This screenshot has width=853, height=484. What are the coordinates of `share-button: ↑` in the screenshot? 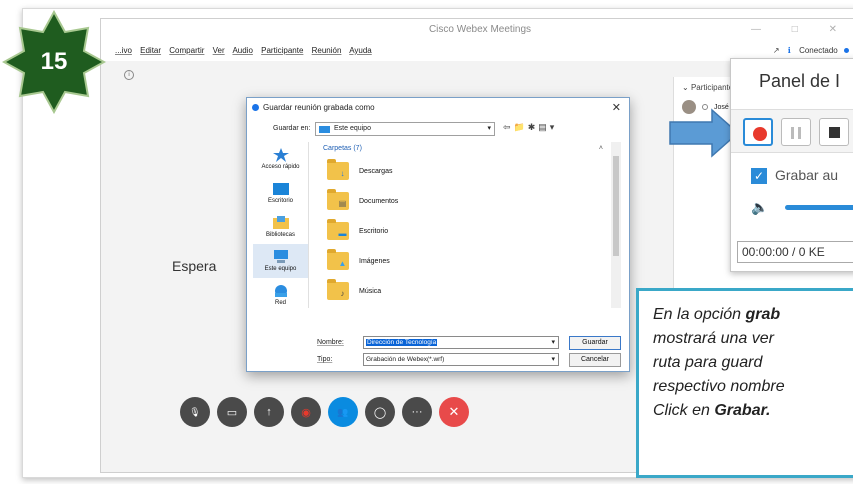 It's located at (269, 412).